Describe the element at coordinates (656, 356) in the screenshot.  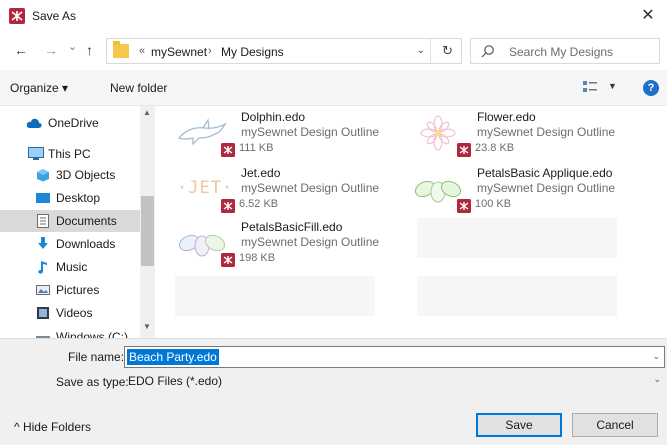
I see `file-name-dropdown-chevron-icon: ⌄` at that location.